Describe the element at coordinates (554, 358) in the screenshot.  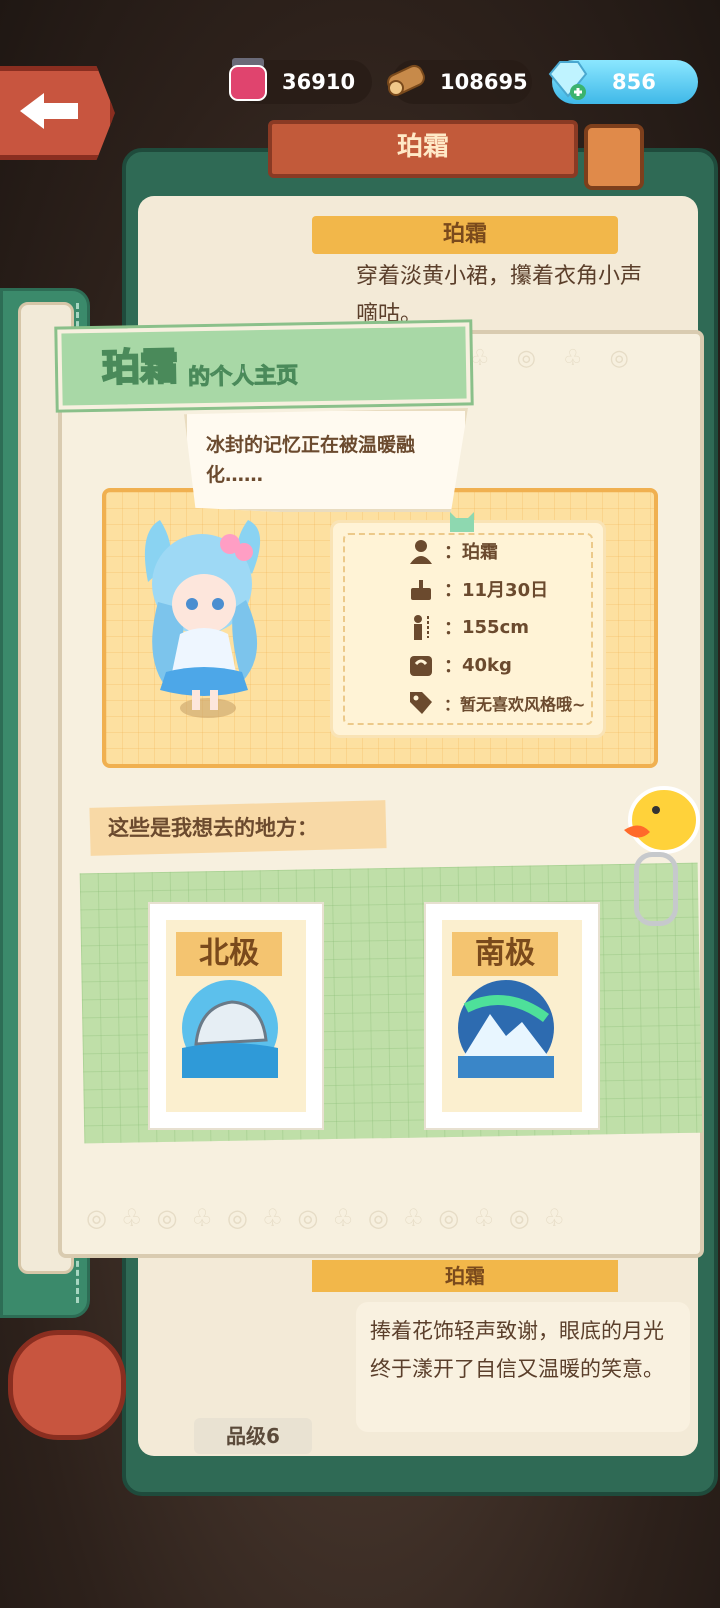
I see `page-decoration: ♧ ◎ ♧ ◎` at that location.